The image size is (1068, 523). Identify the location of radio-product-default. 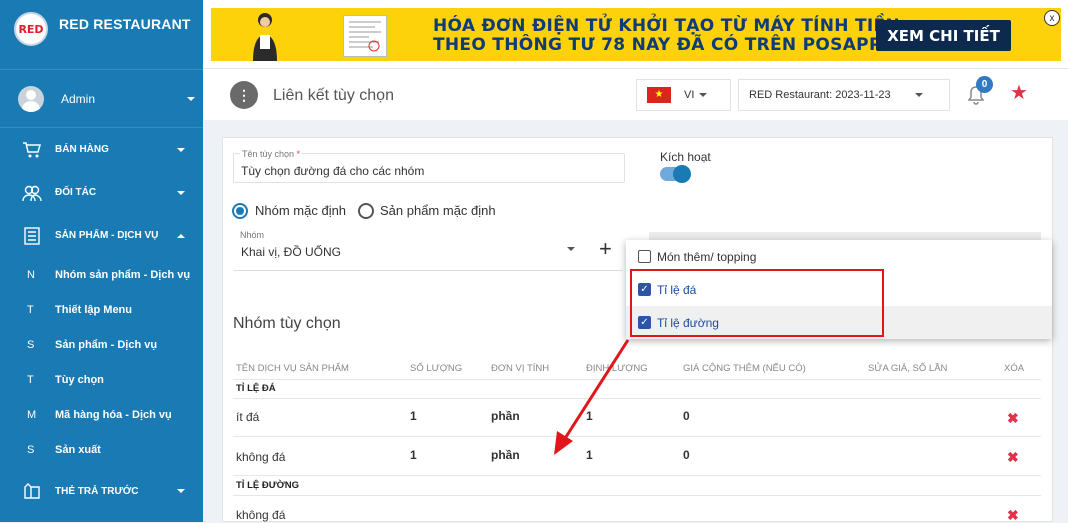
(366, 211).